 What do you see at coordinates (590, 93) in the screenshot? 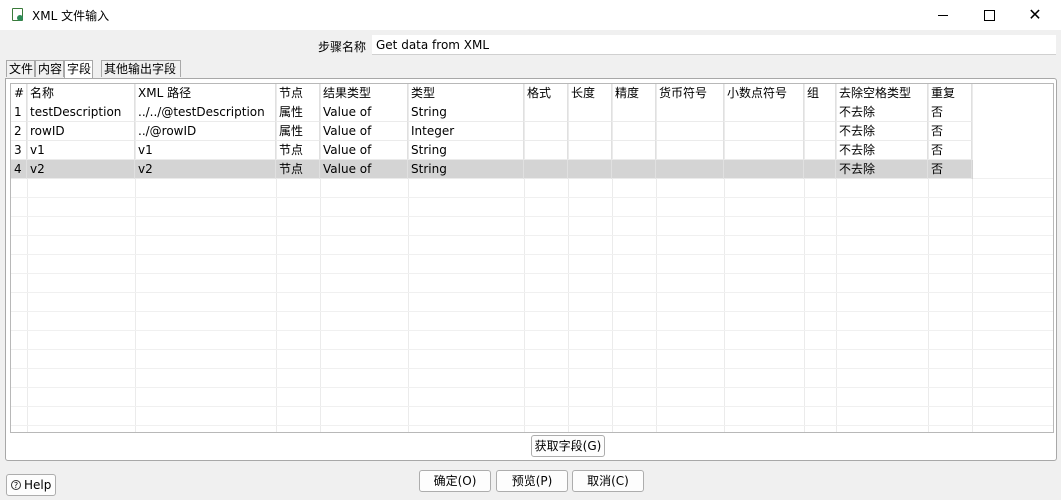
I see `column-header: 长度` at bounding box center [590, 93].